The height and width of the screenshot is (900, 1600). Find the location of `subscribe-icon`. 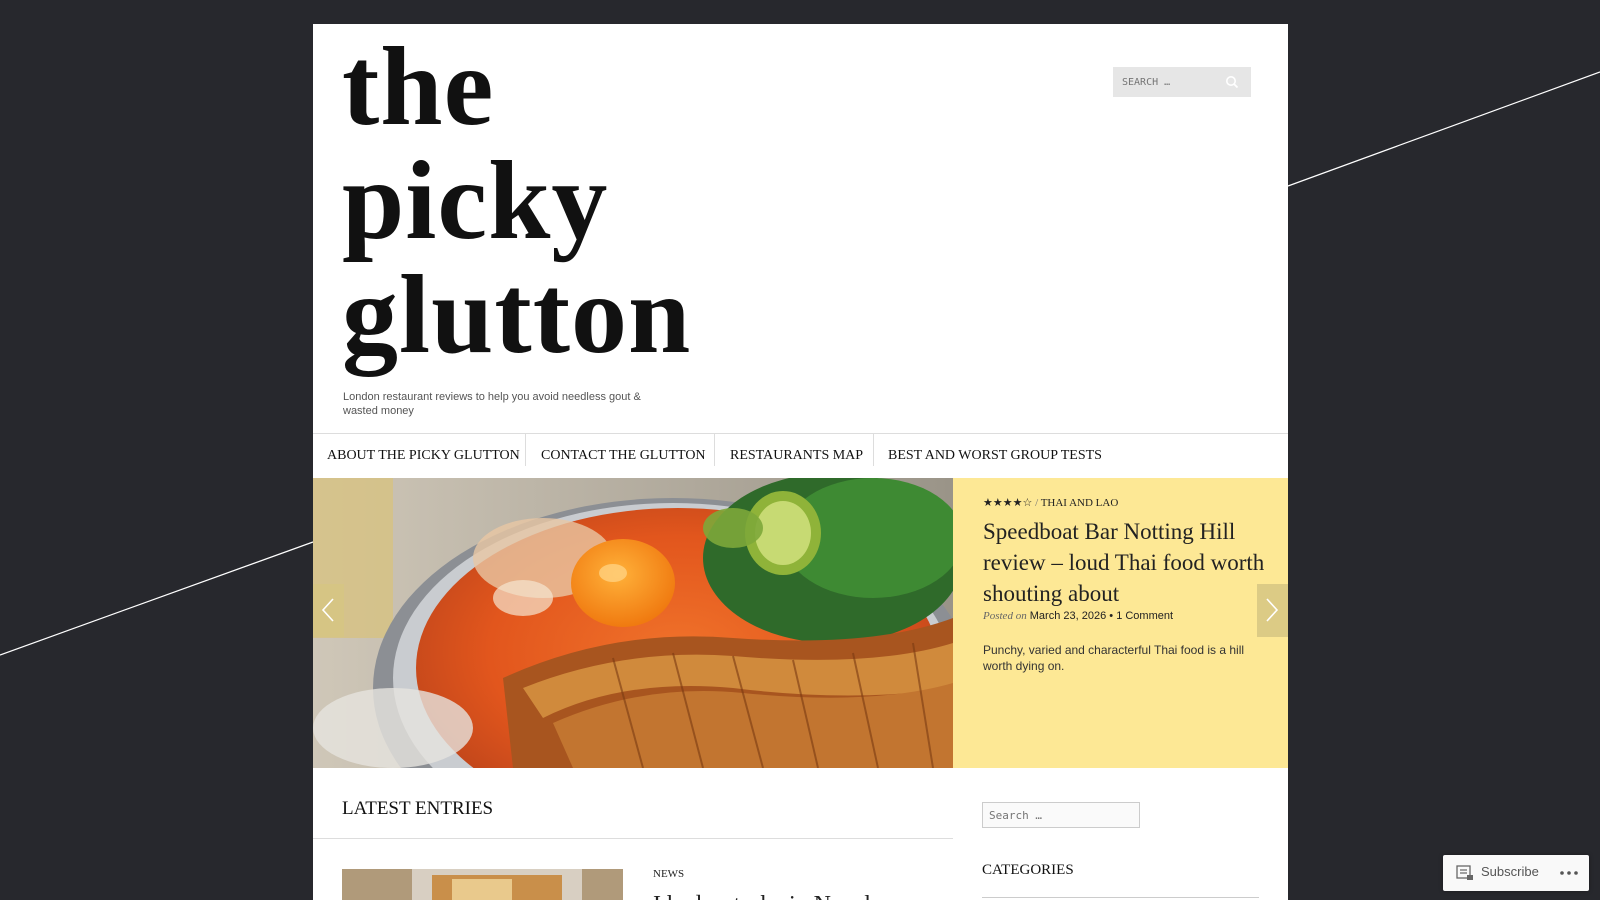

subscribe-icon is located at coordinates (1465, 873).